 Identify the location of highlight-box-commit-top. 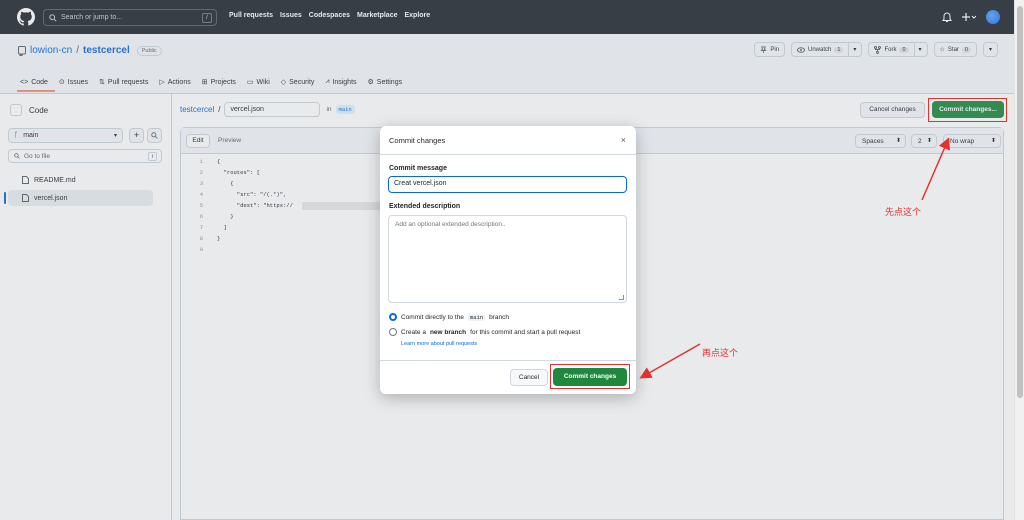
(967, 110).